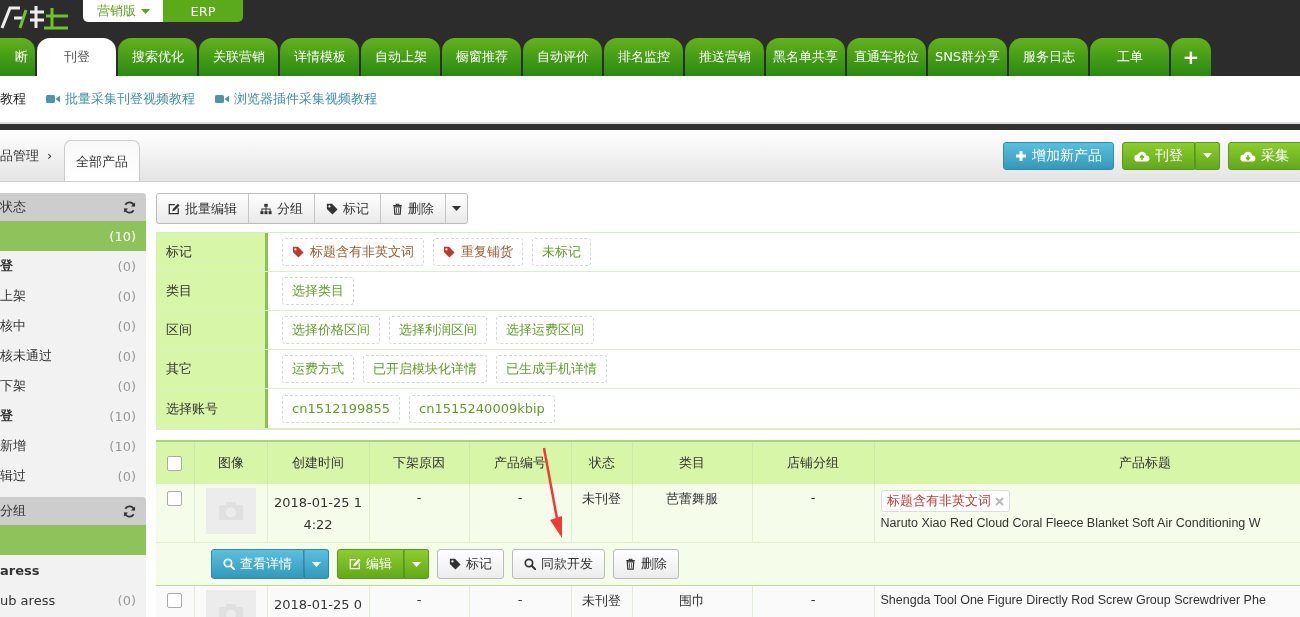 The height and width of the screenshot is (617, 1300). Describe the element at coordinates (319, 57) in the screenshot. I see `nav-tab: 详情模板` at that location.